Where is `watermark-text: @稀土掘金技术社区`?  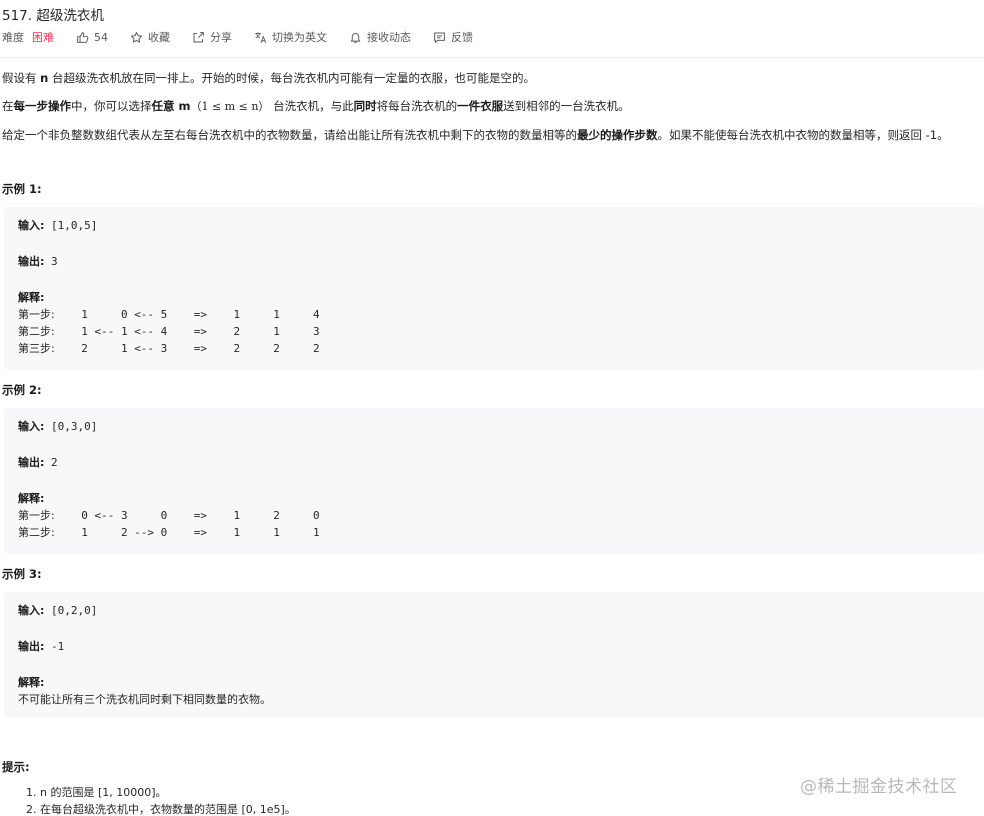
watermark-text: @稀土掘金技术社区 is located at coordinates (879, 787).